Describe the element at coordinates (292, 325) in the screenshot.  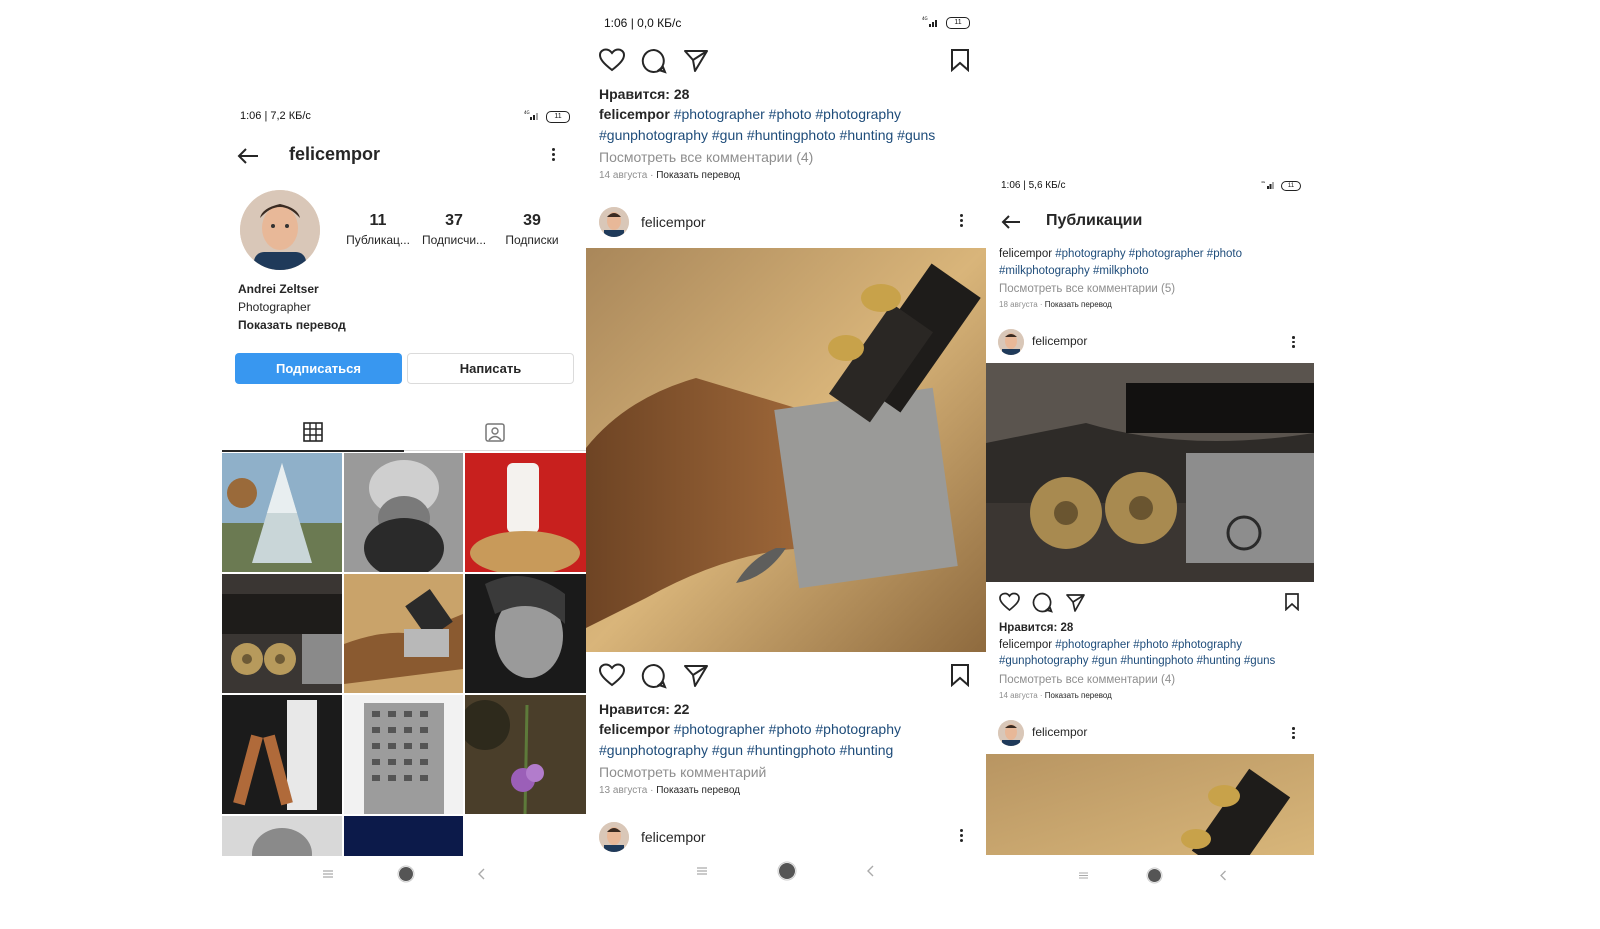
I see `bio-translate-link: Показать перевод` at that location.